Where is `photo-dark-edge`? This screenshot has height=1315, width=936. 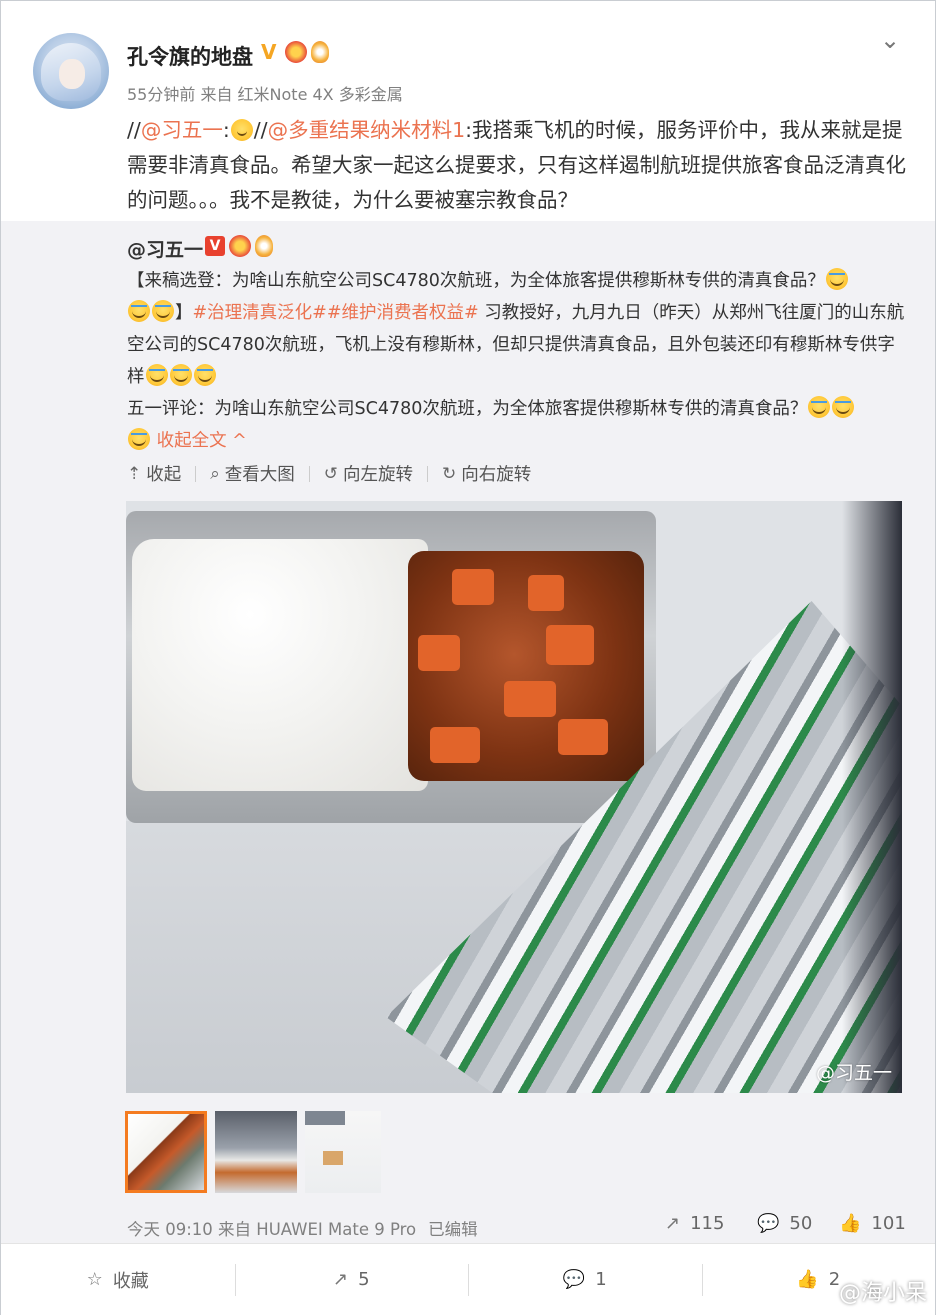 photo-dark-edge is located at coordinates (872, 797).